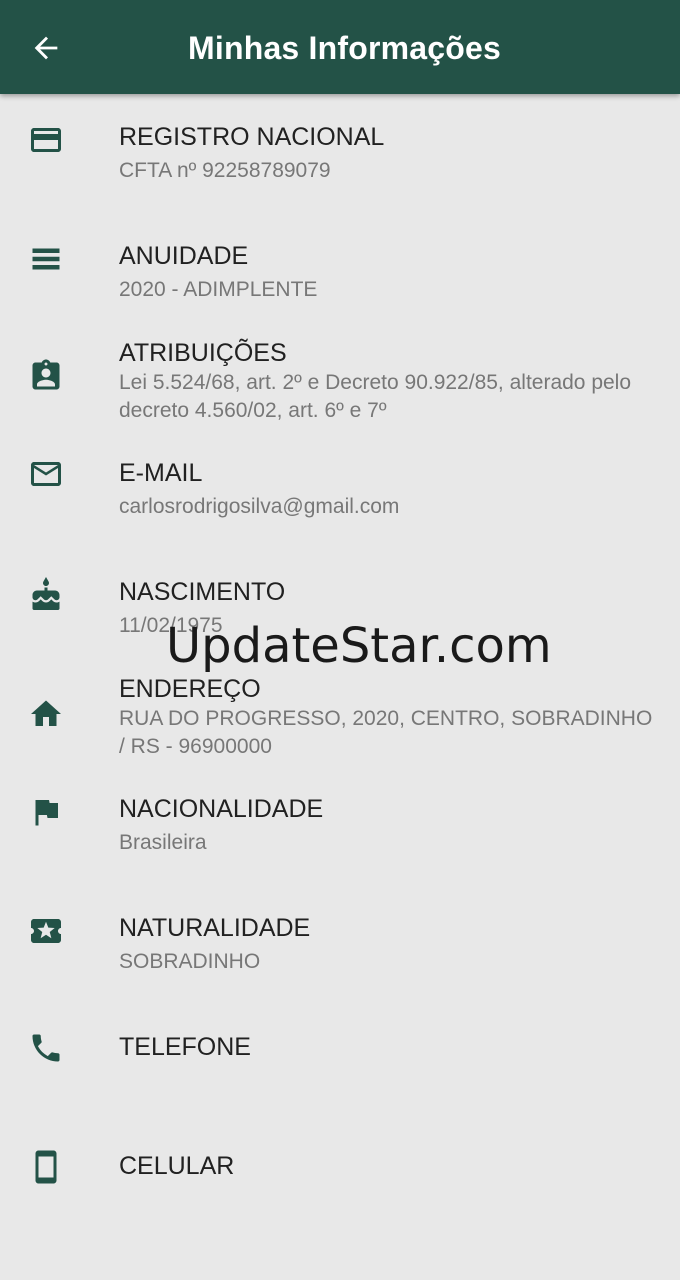  I want to click on arrow-back-icon, so click(46, 48).